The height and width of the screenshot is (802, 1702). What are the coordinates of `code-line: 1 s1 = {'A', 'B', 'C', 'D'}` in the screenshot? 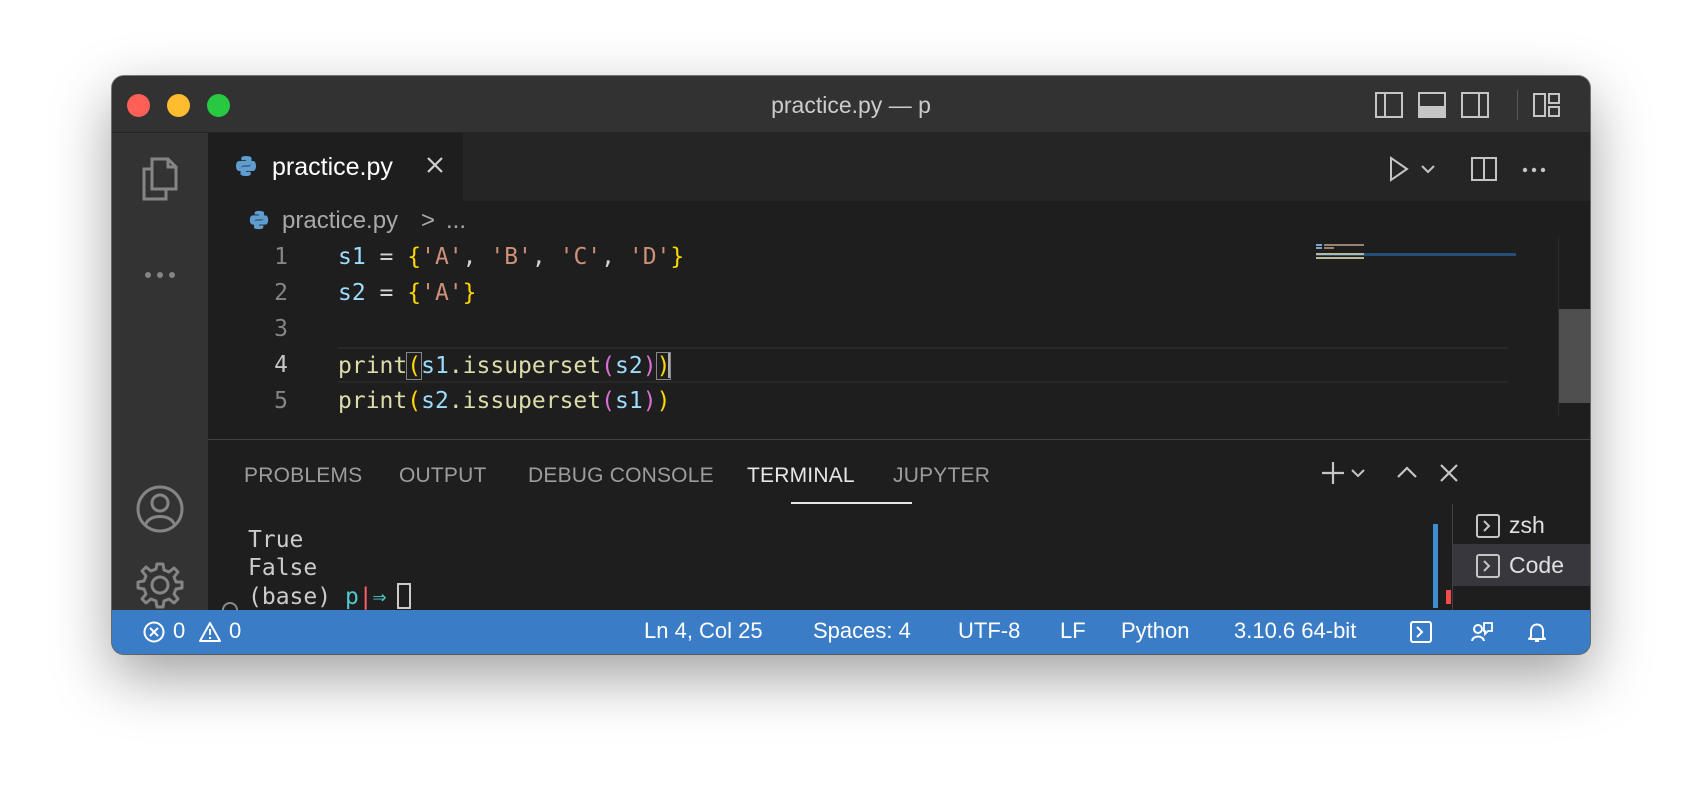 It's located at (858, 257).